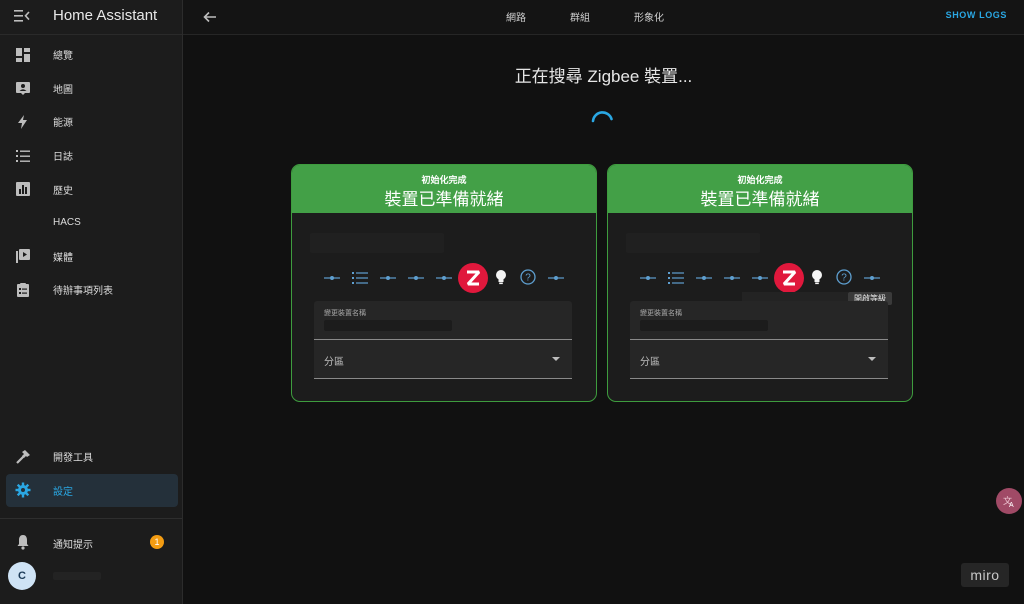  What do you see at coordinates (23, 542) in the screenshot?
I see `bell-icon` at bounding box center [23, 542].